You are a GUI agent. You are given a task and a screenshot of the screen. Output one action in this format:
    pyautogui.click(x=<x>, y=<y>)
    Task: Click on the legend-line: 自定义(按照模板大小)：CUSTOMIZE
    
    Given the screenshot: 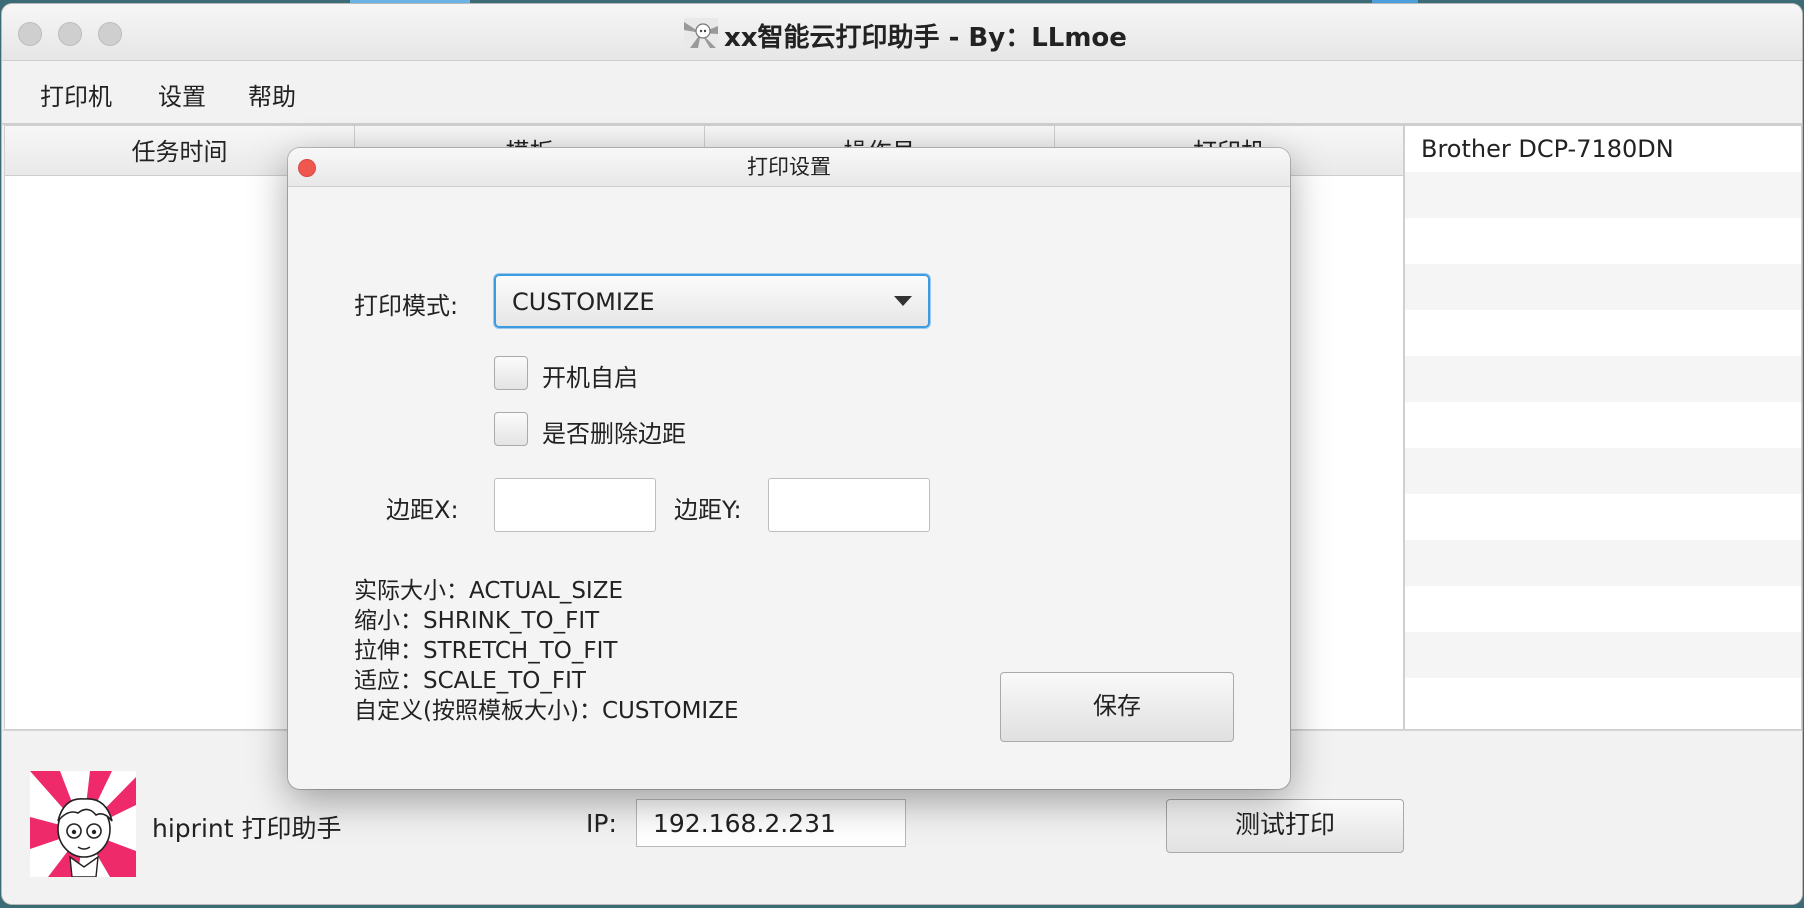 What is the action you would take?
    pyautogui.click(x=546, y=711)
    